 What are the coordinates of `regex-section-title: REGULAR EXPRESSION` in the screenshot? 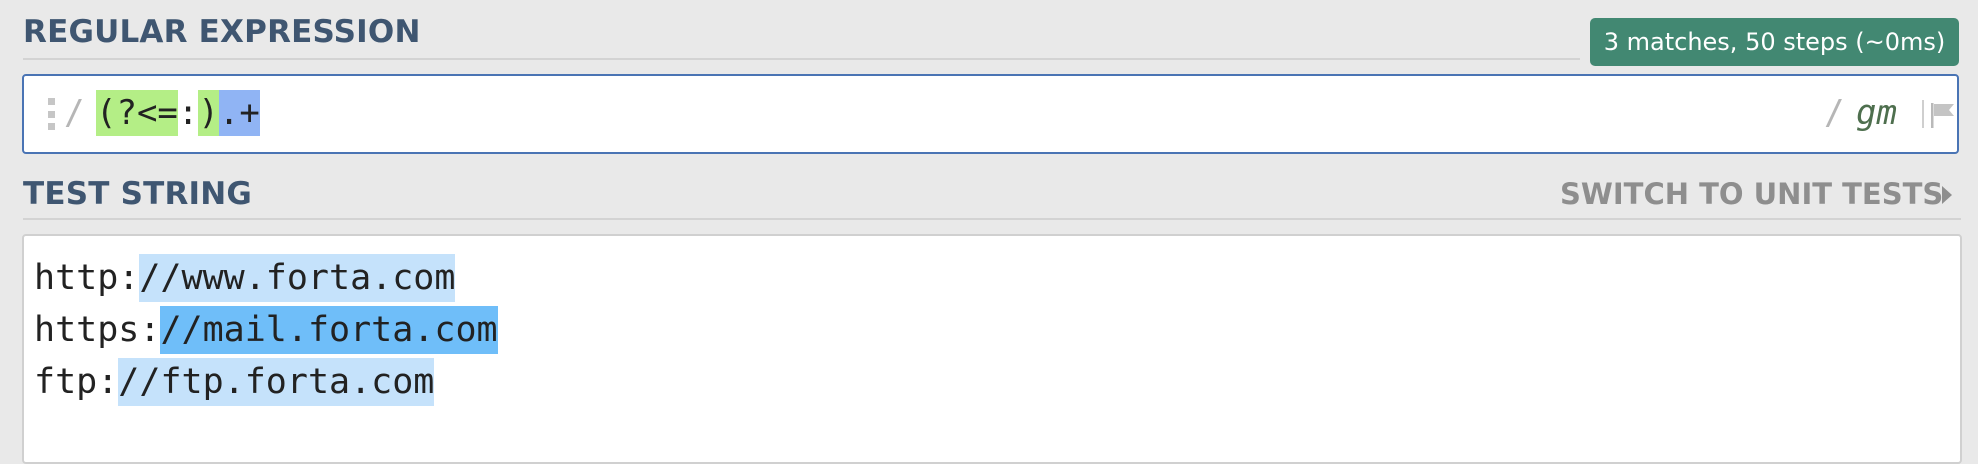 It's located at (222, 32).